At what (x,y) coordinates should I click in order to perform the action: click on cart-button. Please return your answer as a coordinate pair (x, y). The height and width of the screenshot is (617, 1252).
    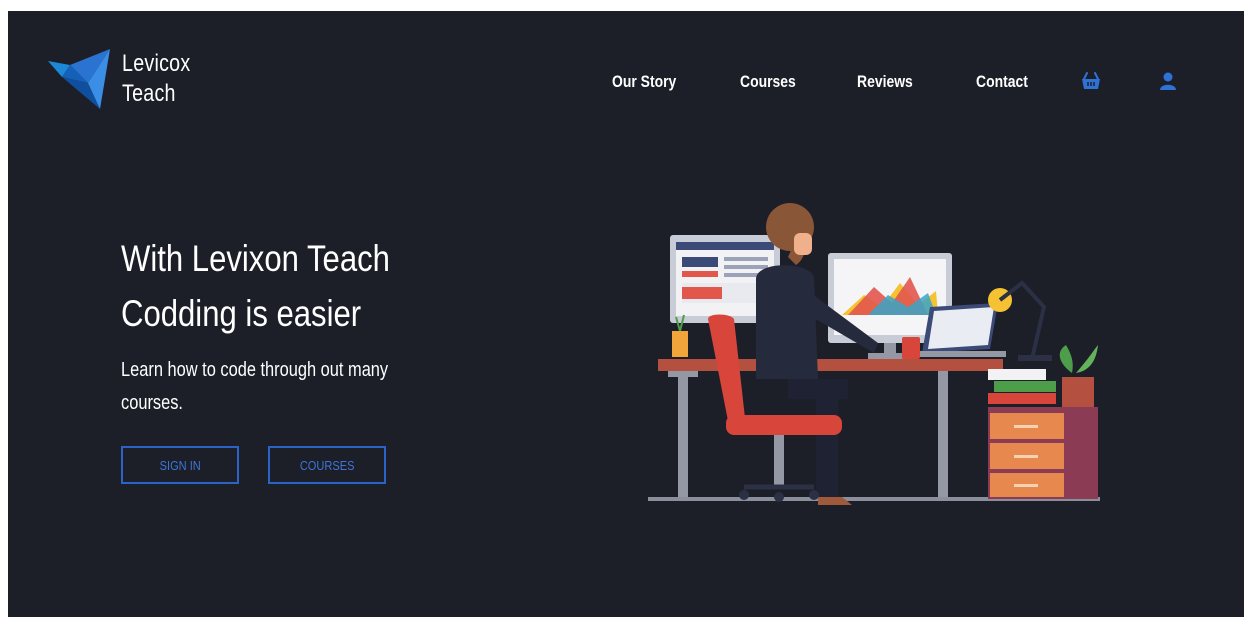
    Looking at the image, I should click on (1091, 81).